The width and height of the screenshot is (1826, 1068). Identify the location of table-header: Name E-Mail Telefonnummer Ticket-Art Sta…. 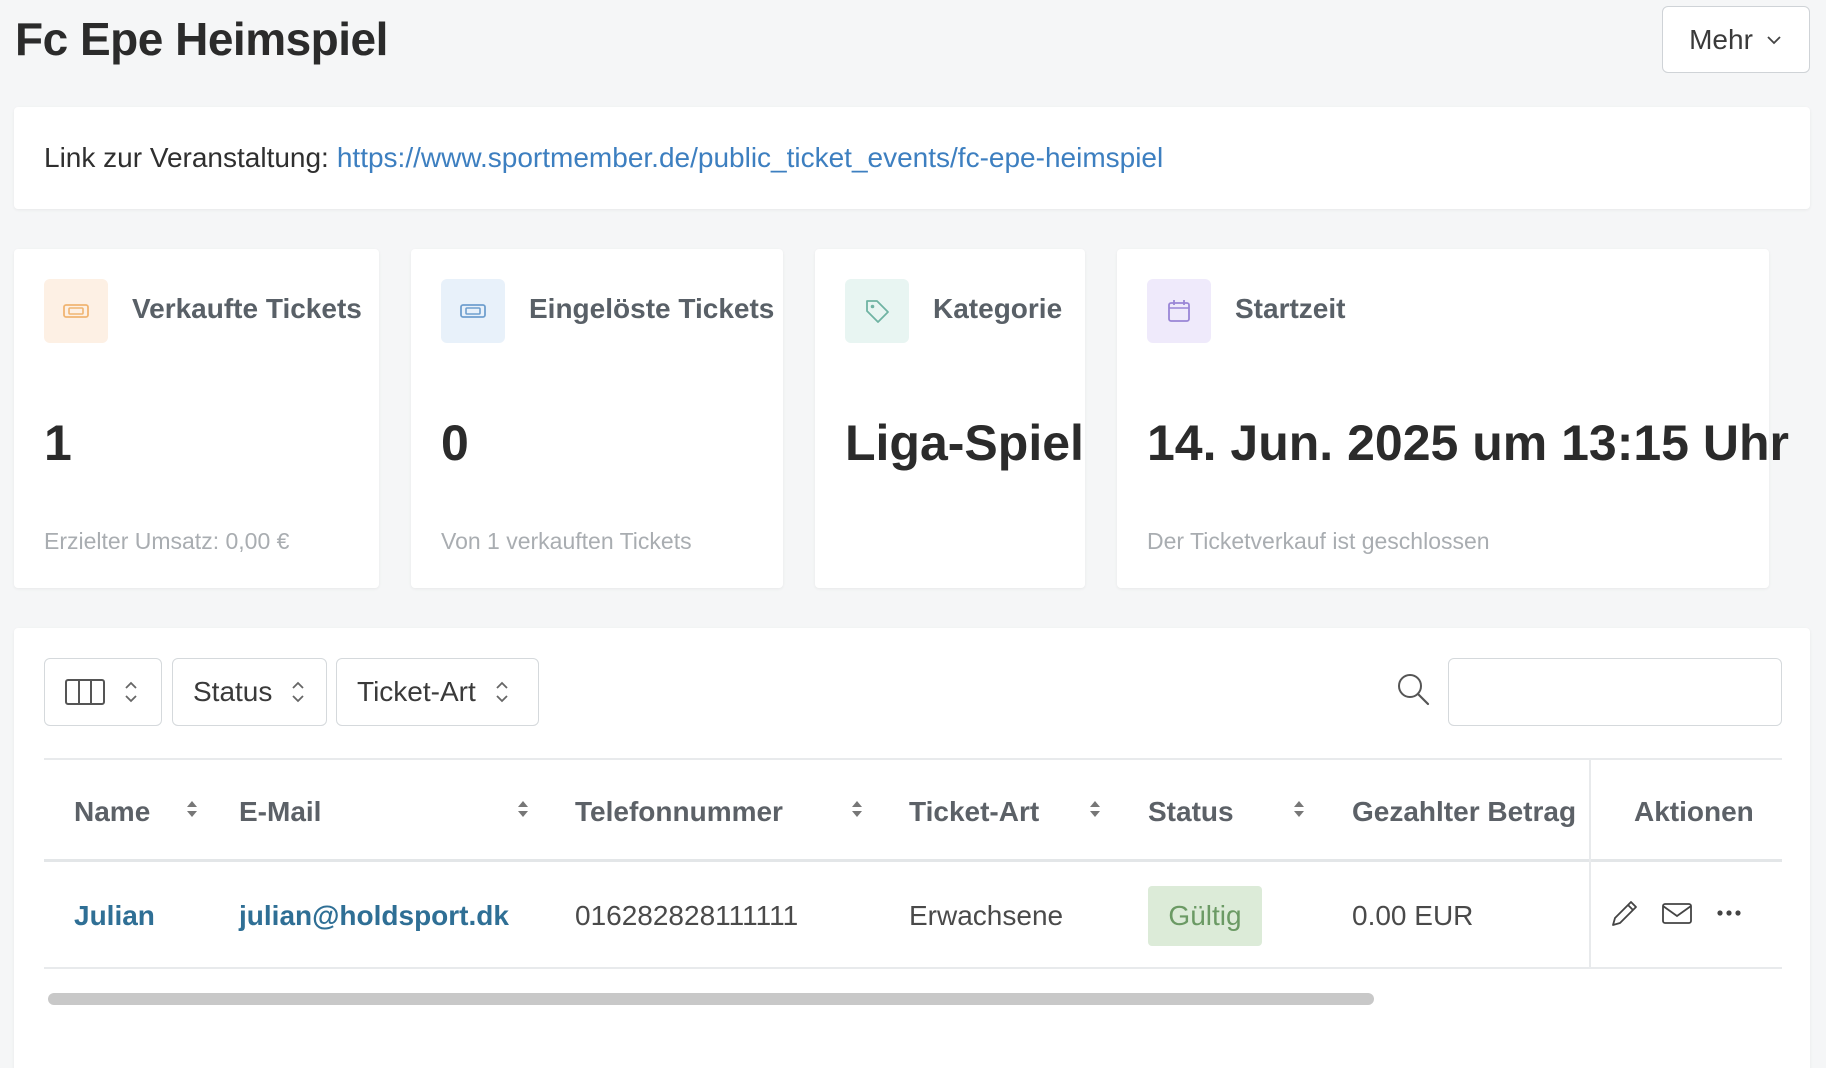
(913, 810).